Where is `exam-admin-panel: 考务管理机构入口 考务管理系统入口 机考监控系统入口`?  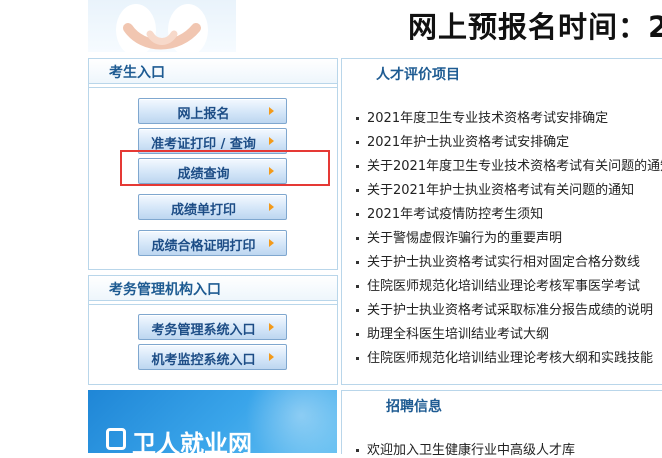
exam-admin-panel: 考务管理机构入口 考务管理系统入口 机考监控系统入口 is located at coordinates (213, 330).